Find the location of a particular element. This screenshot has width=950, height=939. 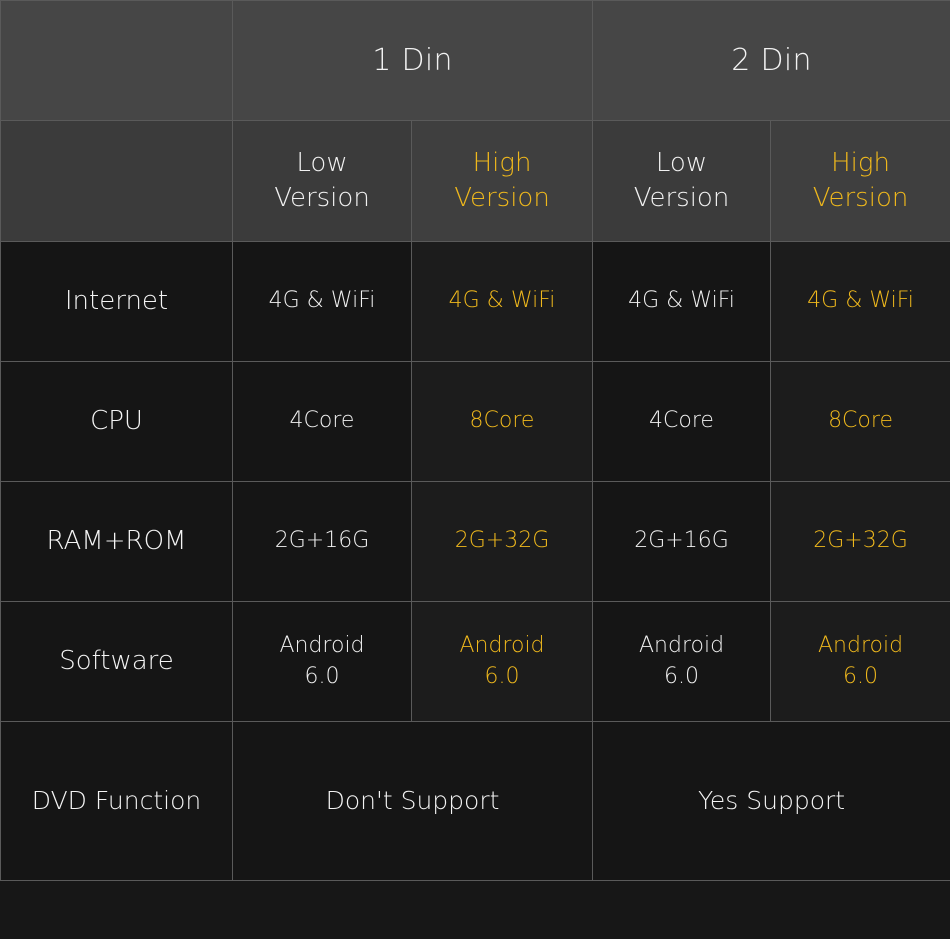

feature-name: CPU is located at coordinates (116, 421).